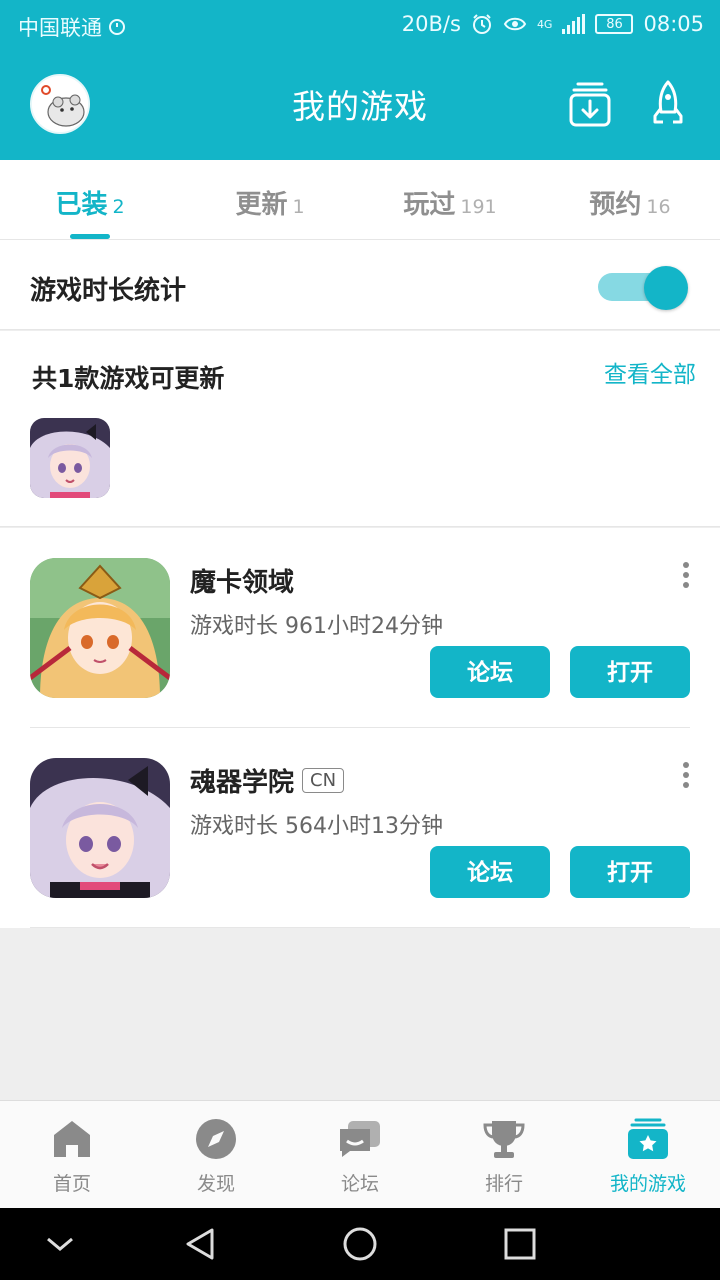 This screenshot has height=1280, width=720. I want to click on network-type: 4G, so click(544, 24).